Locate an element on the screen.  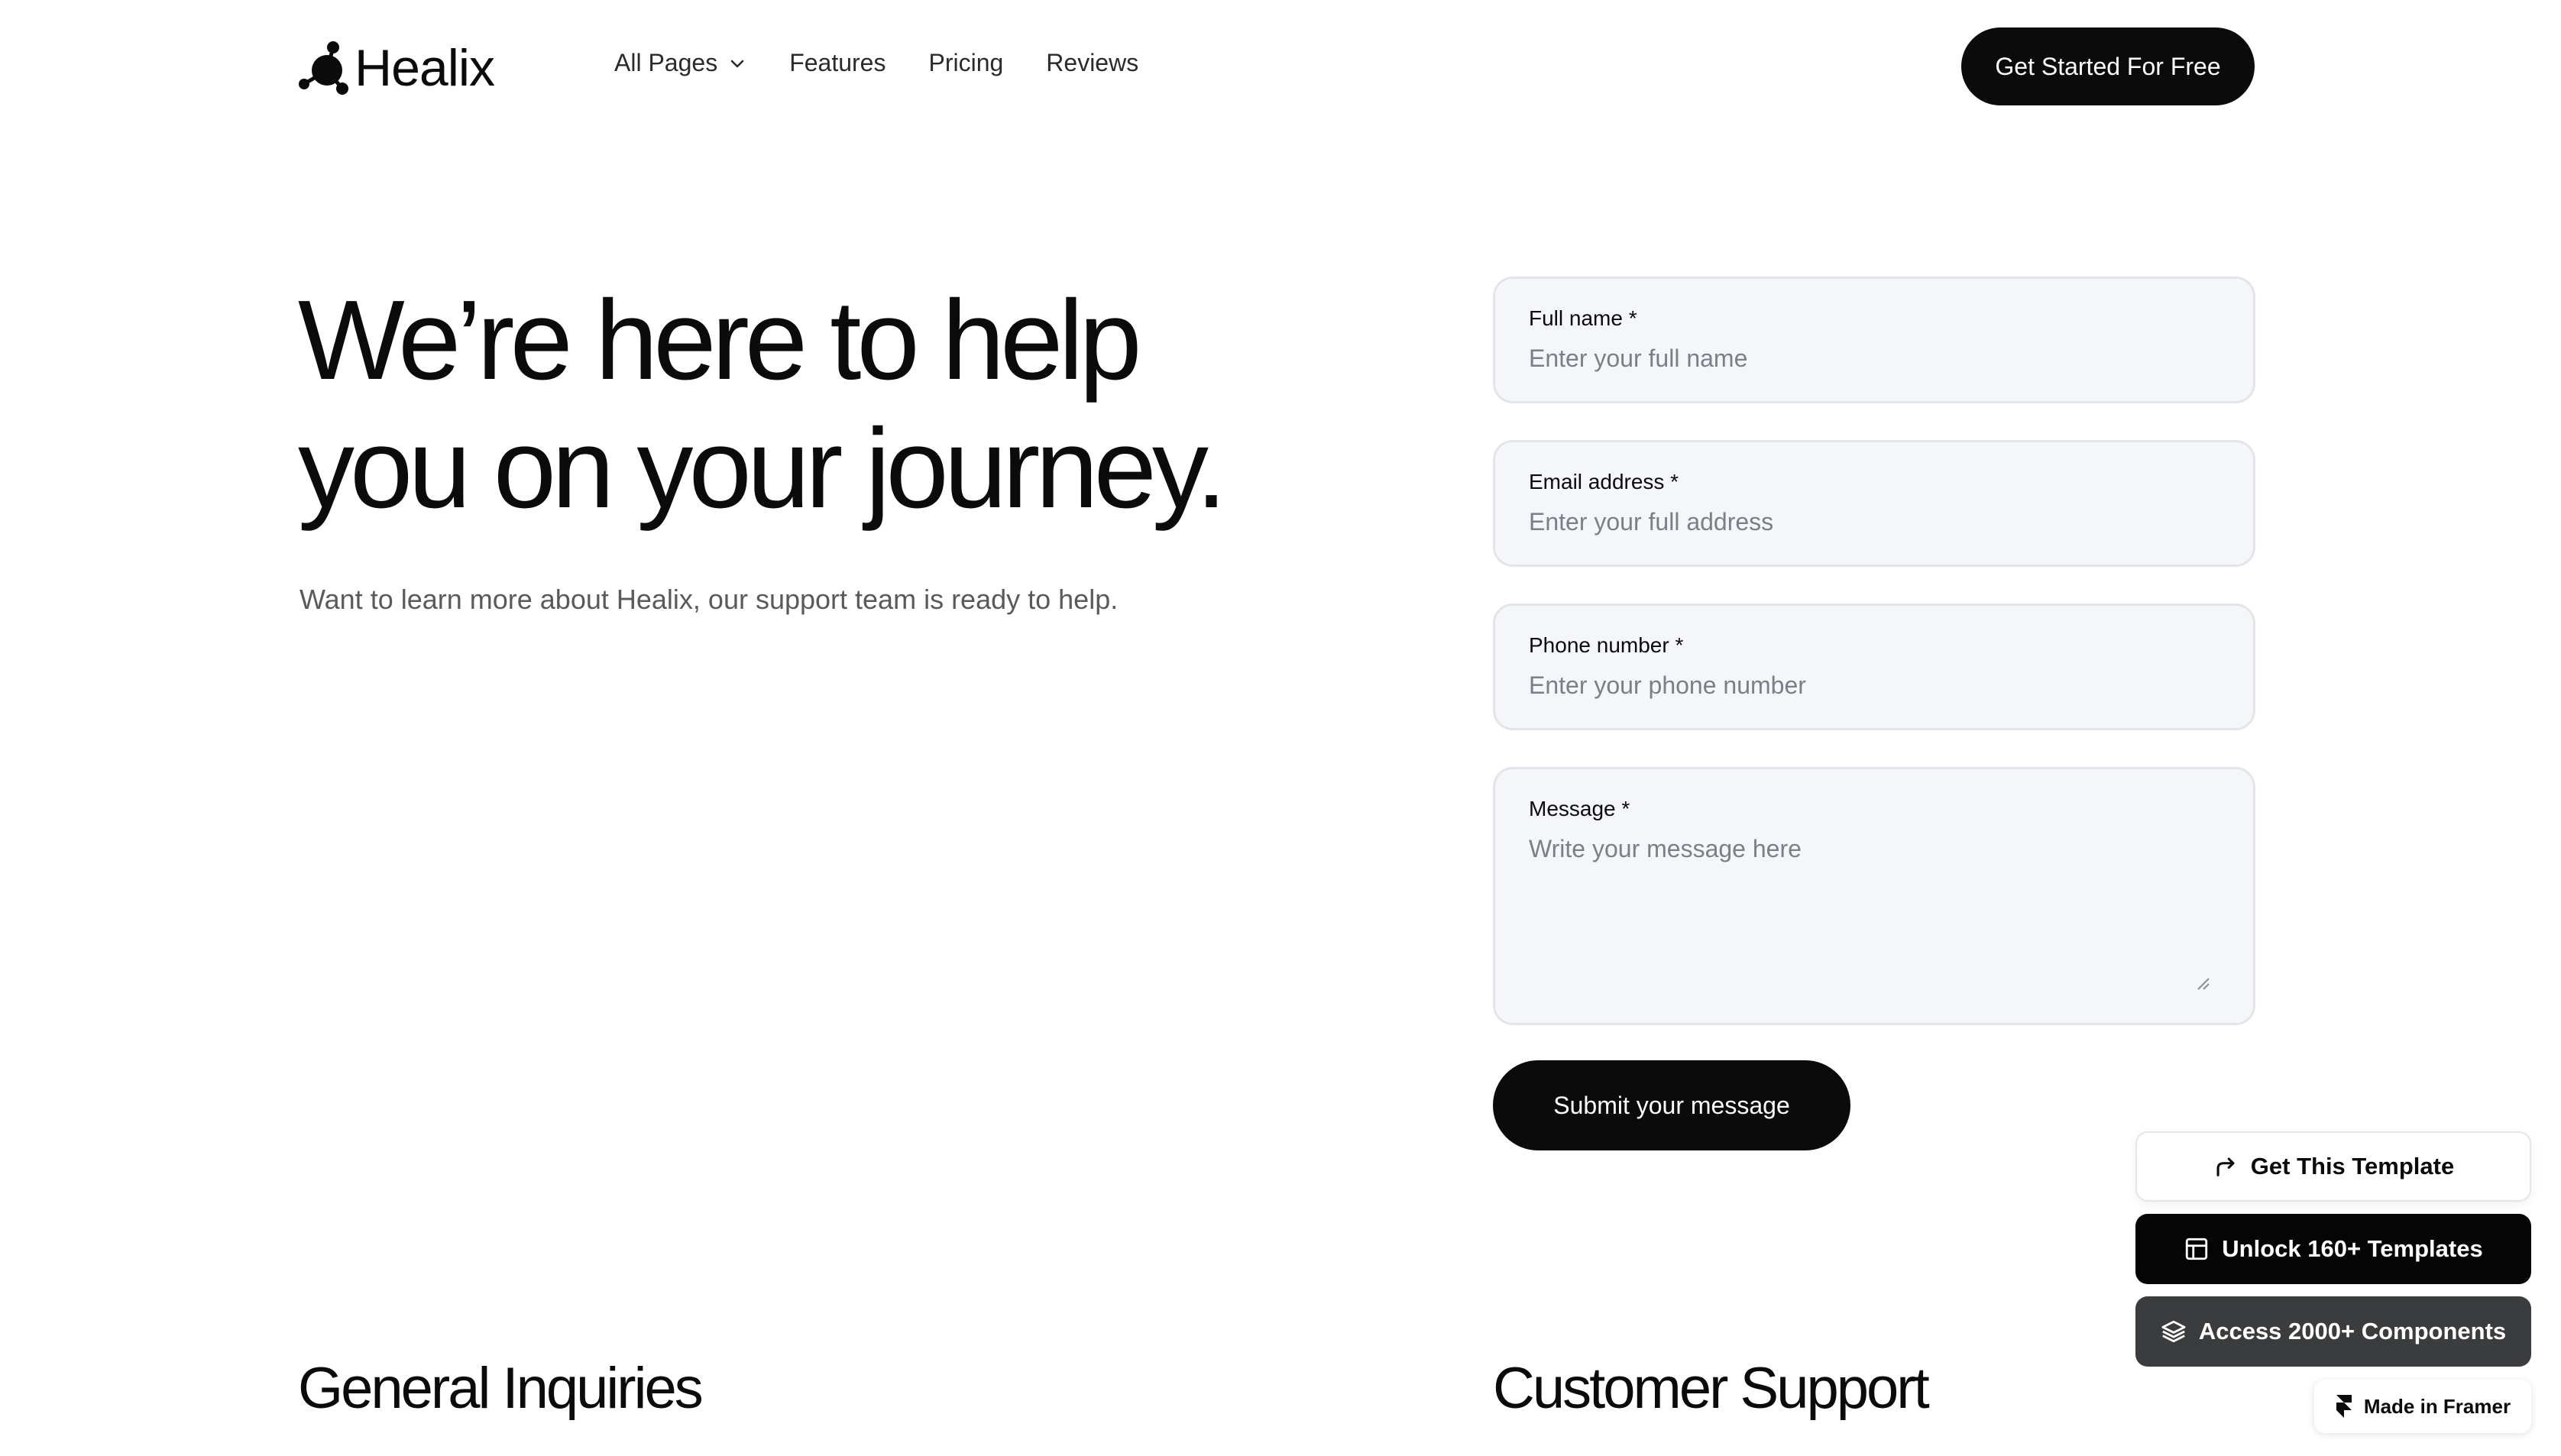
access-components-button: Access 2000+ Components is located at coordinates (2333, 1331).